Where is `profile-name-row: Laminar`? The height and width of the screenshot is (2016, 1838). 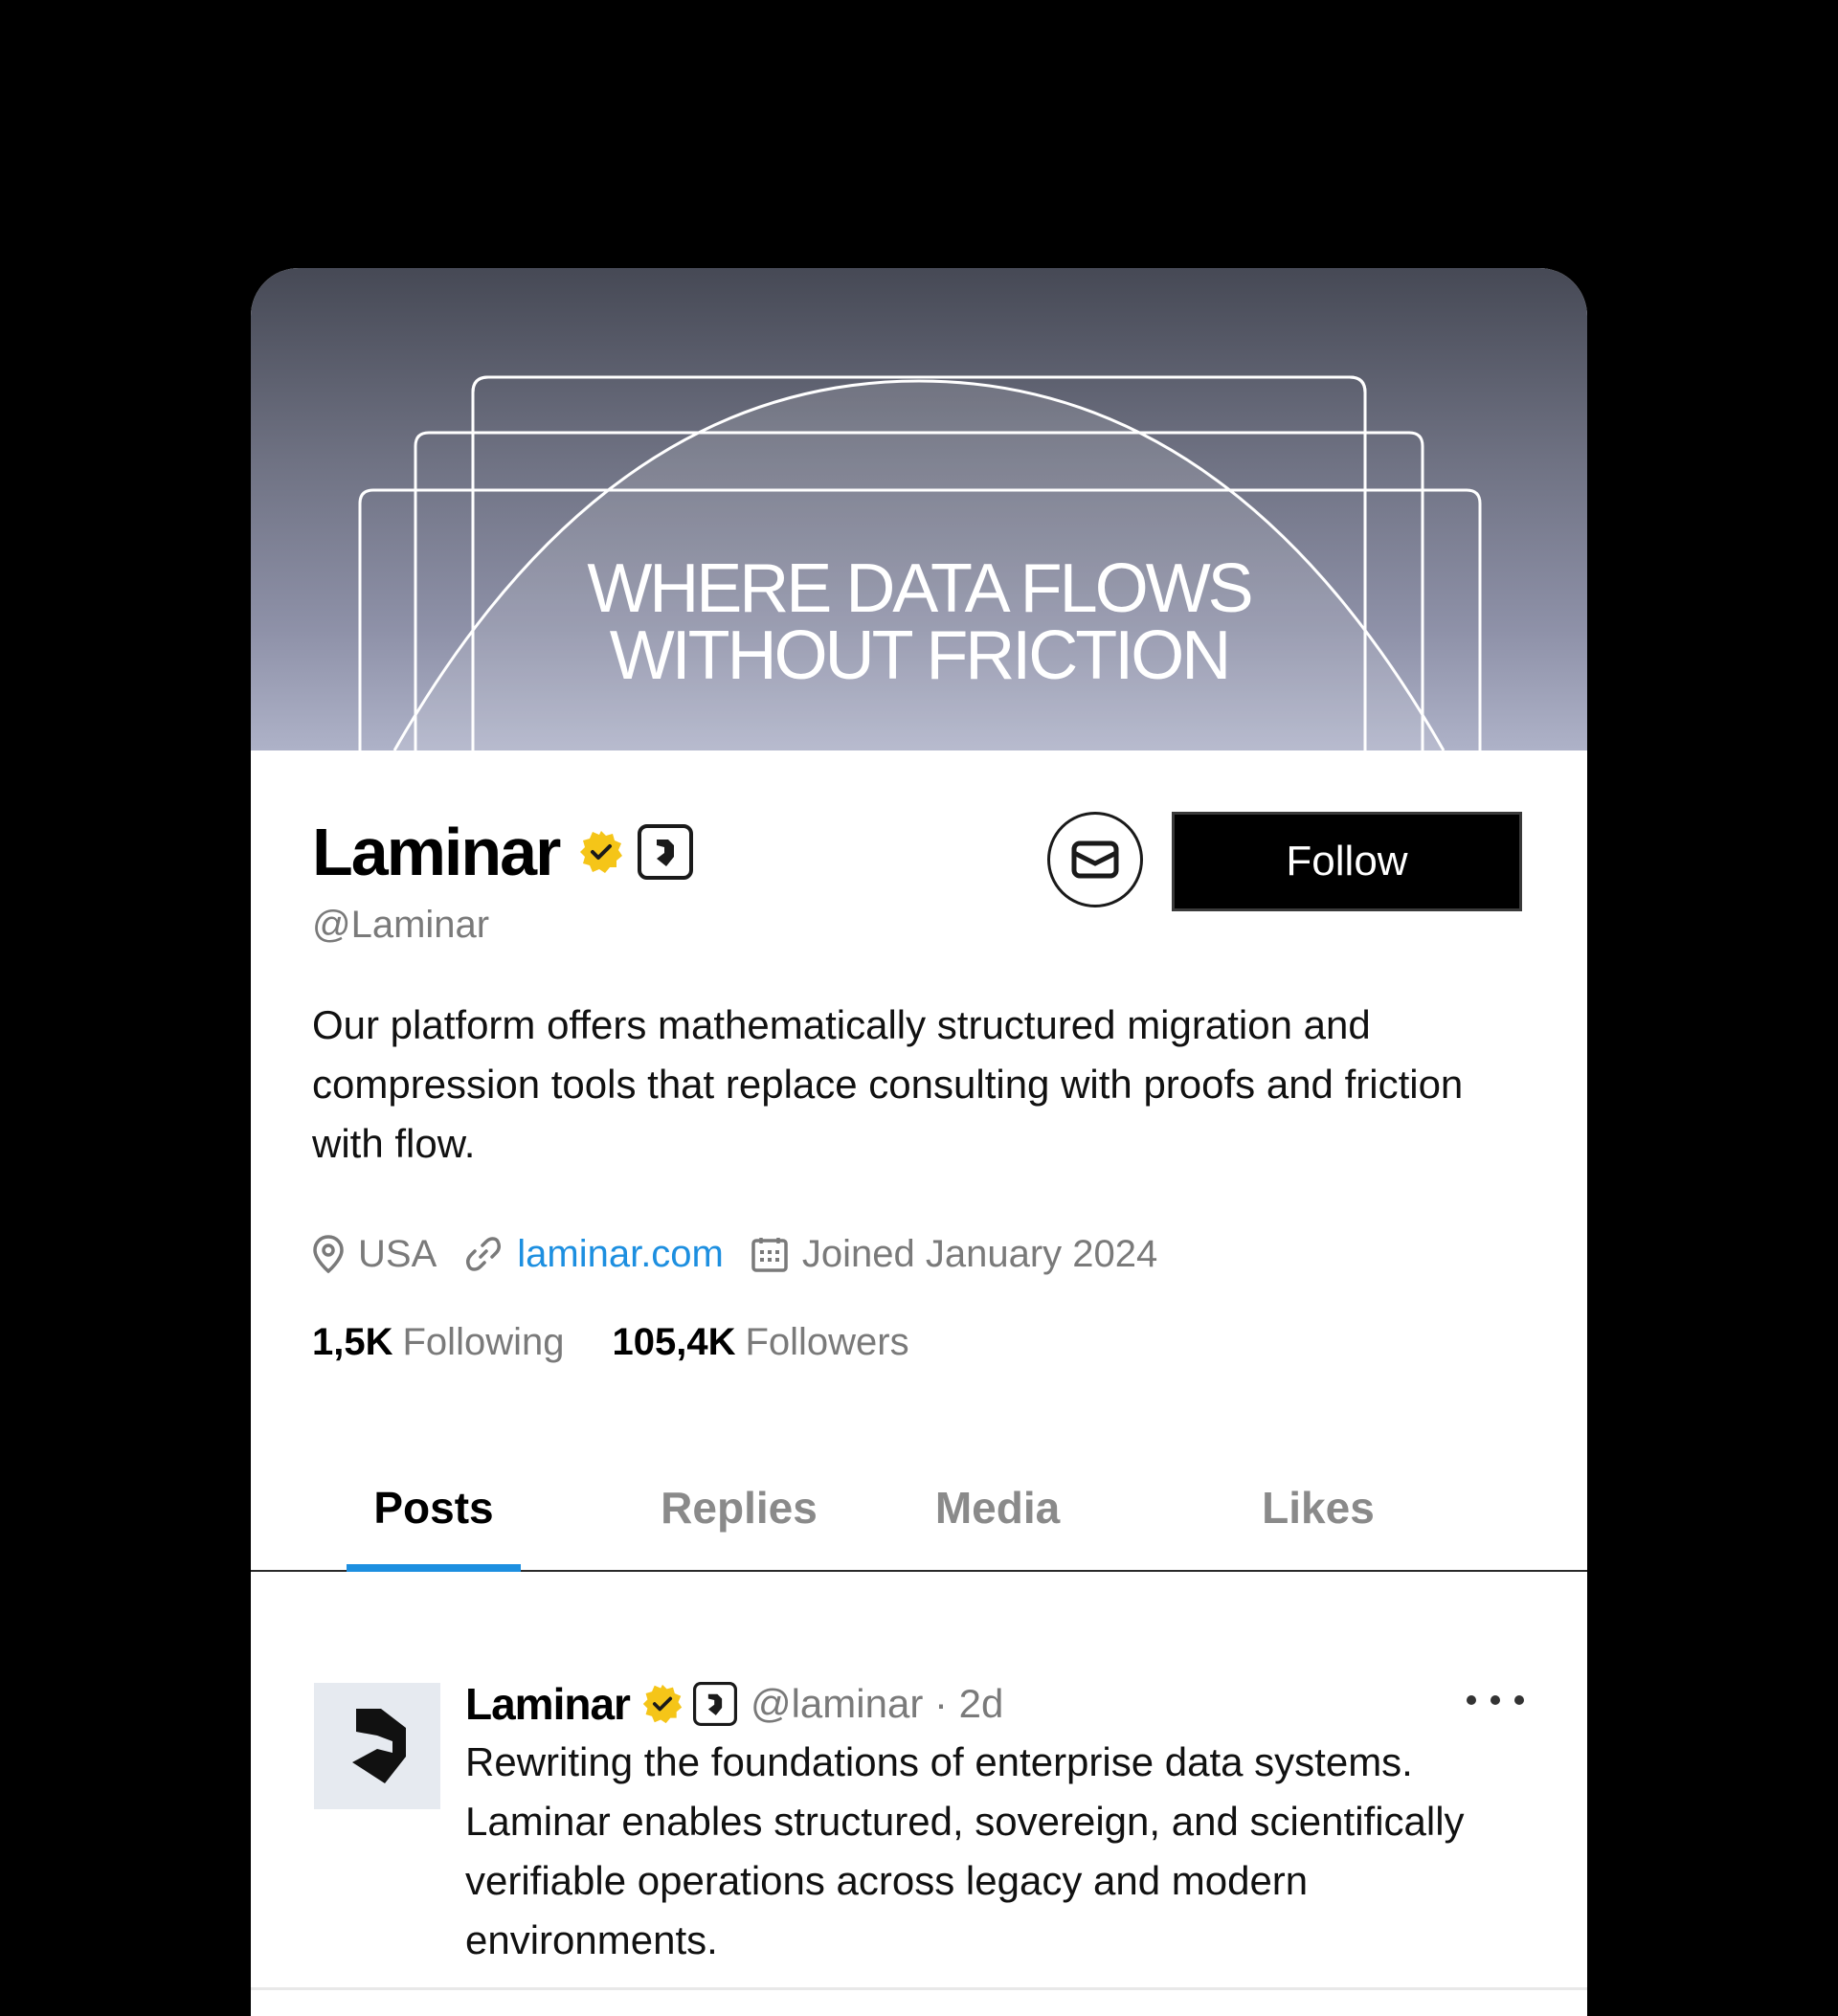
profile-name-row: Laminar is located at coordinates (503, 852).